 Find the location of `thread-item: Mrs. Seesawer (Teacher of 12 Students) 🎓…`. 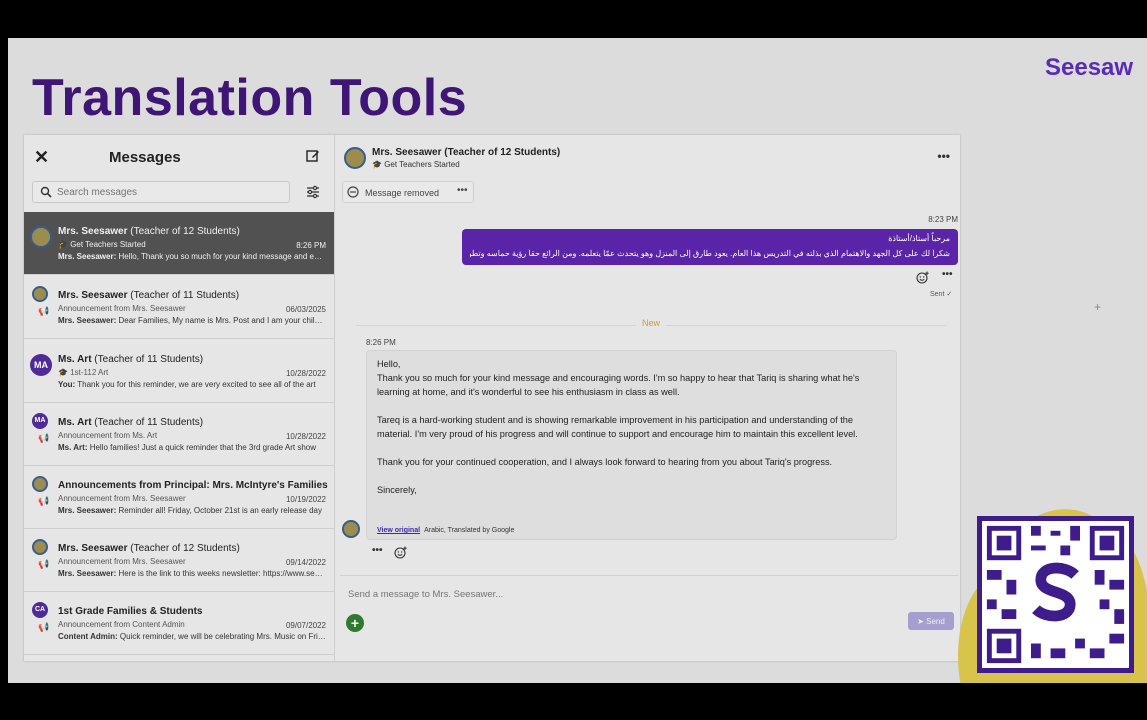

thread-item: Mrs. Seesawer (Teacher of 12 Students) 🎓… is located at coordinates (179, 243).